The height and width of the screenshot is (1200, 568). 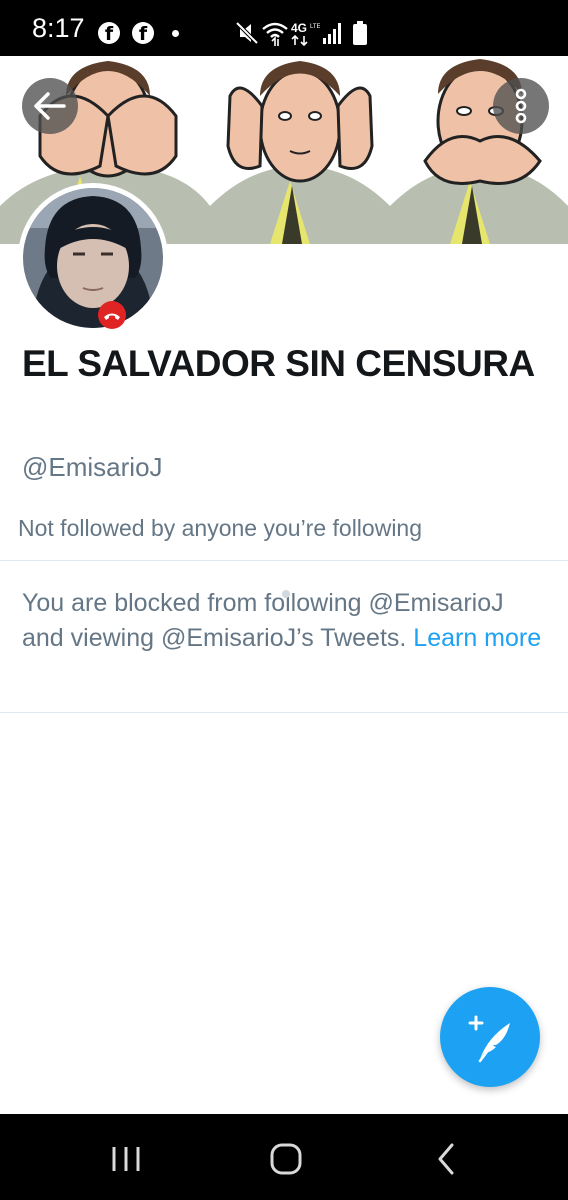 I want to click on 4g-lte-icon: 4G LTE, so click(x=305, y=33).